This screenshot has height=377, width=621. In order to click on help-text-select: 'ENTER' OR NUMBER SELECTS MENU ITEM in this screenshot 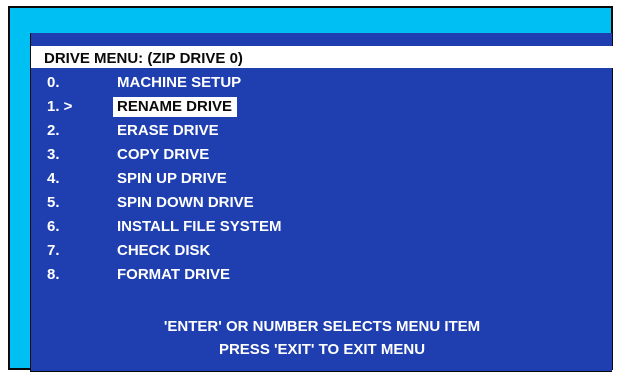, I will do `click(322, 326)`.